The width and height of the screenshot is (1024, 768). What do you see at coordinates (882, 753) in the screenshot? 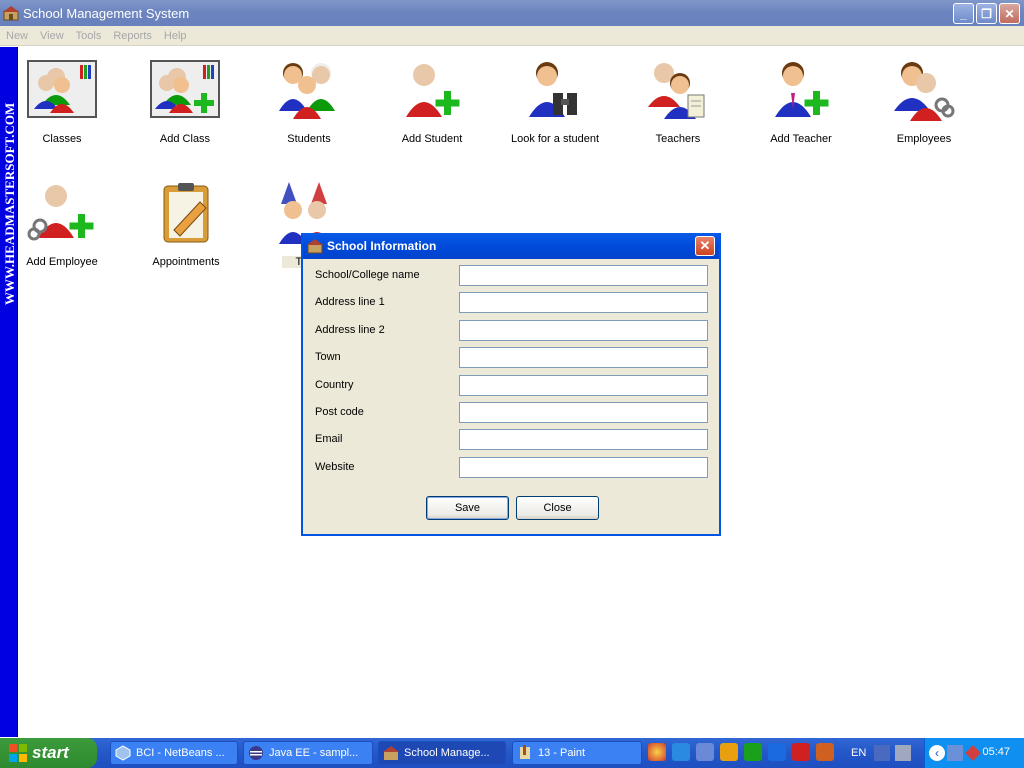
I see `pen-tool-icon` at bounding box center [882, 753].